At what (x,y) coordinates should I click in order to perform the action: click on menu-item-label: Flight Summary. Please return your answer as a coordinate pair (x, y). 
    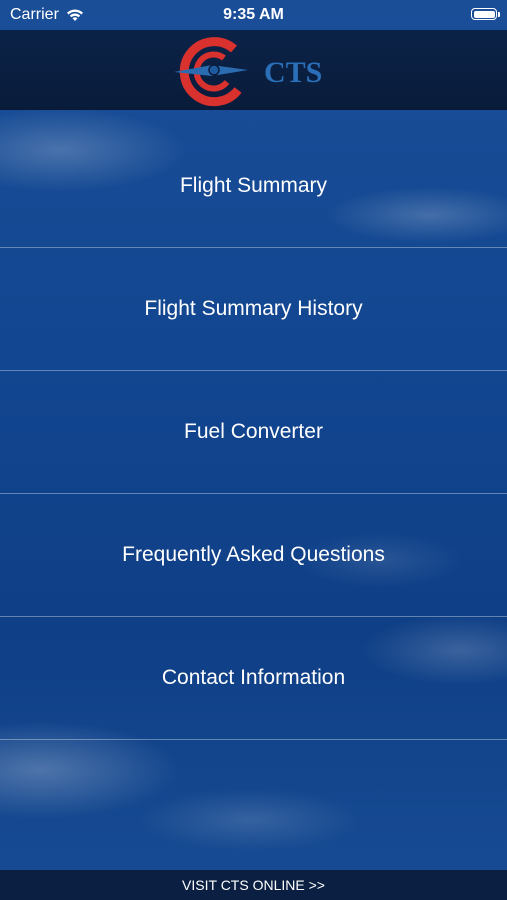
    Looking at the image, I should click on (253, 185).